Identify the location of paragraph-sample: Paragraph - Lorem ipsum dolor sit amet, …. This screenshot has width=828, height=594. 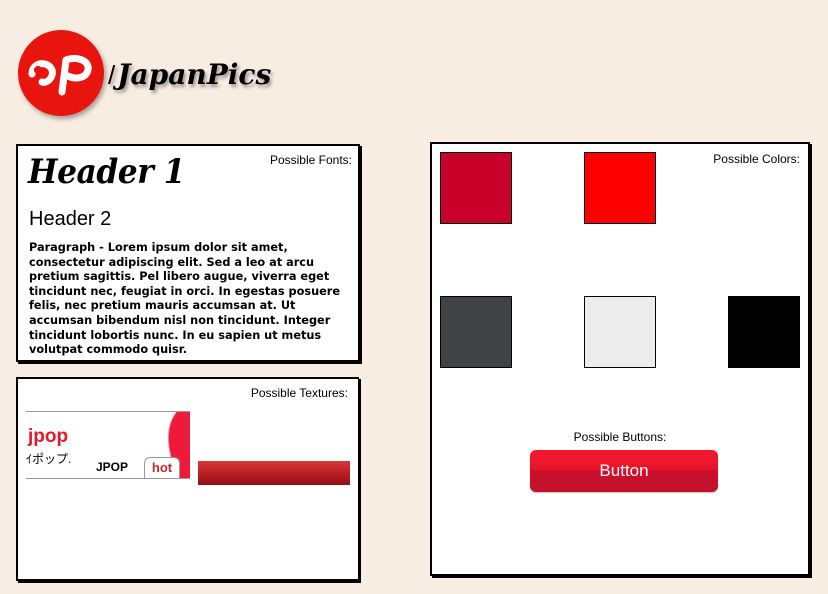
(185, 299).